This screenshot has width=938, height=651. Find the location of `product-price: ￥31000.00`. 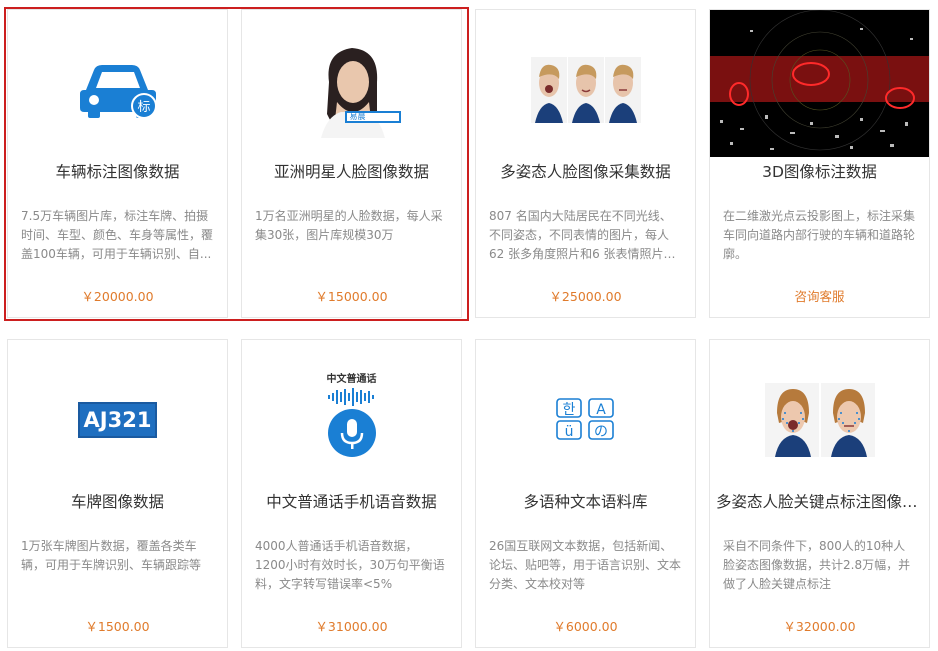

product-price: ￥31000.00 is located at coordinates (351, 626).